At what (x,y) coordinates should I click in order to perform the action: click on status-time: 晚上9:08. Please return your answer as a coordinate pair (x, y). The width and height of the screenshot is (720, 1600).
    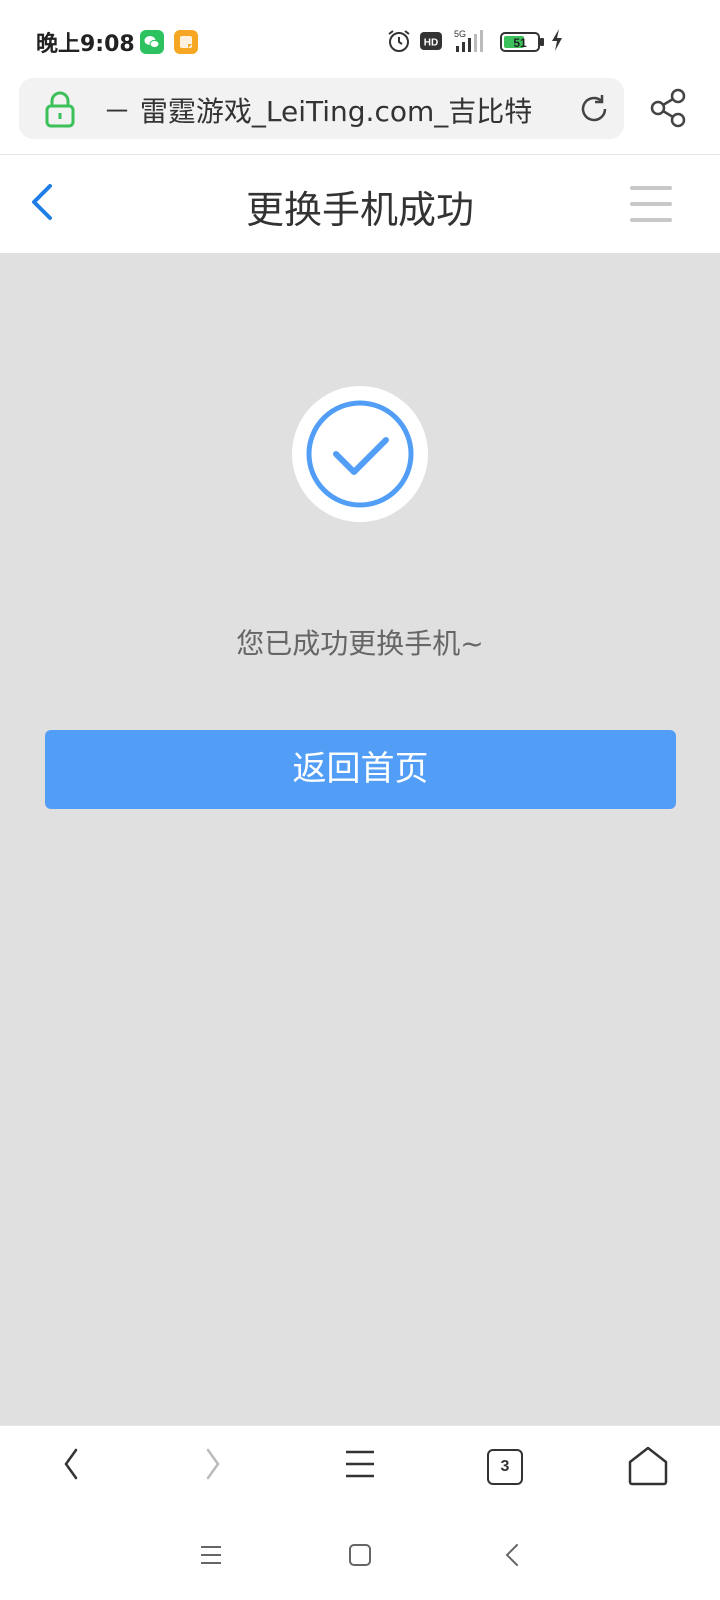
    Looking at the image, I should click on (85, 44).